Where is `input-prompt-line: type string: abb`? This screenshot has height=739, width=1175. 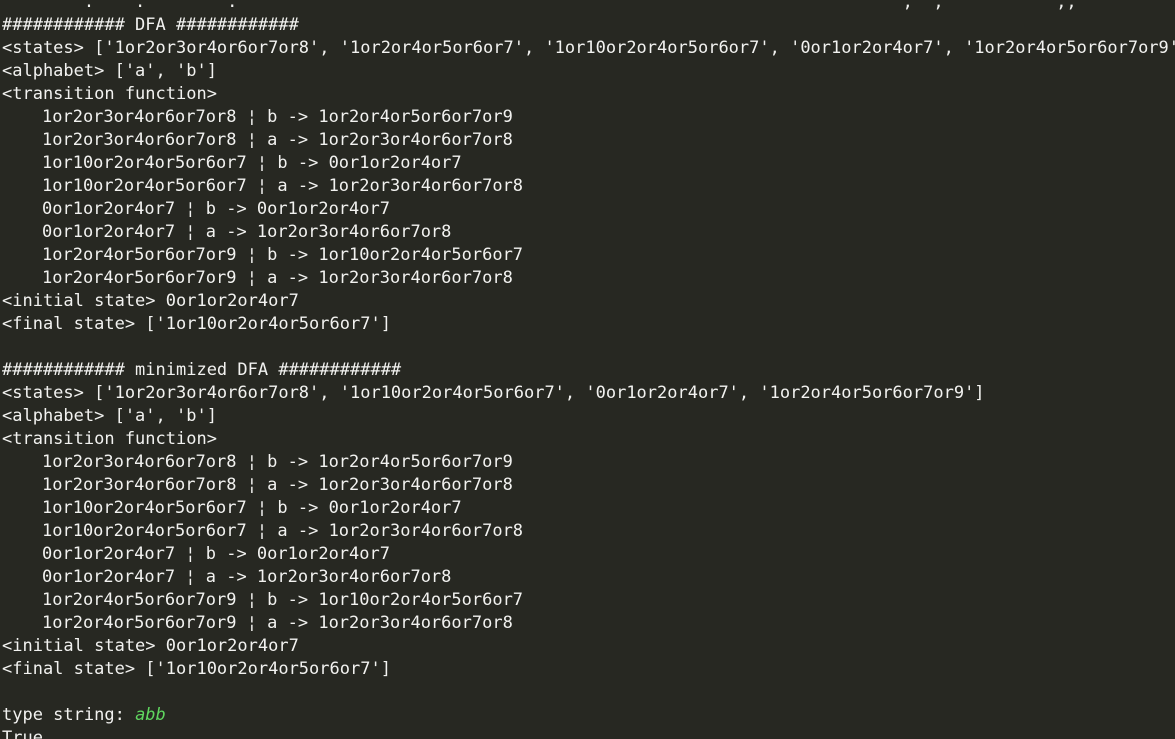
input-prompt-line: type string: abb is located at coordinates (588, 715).